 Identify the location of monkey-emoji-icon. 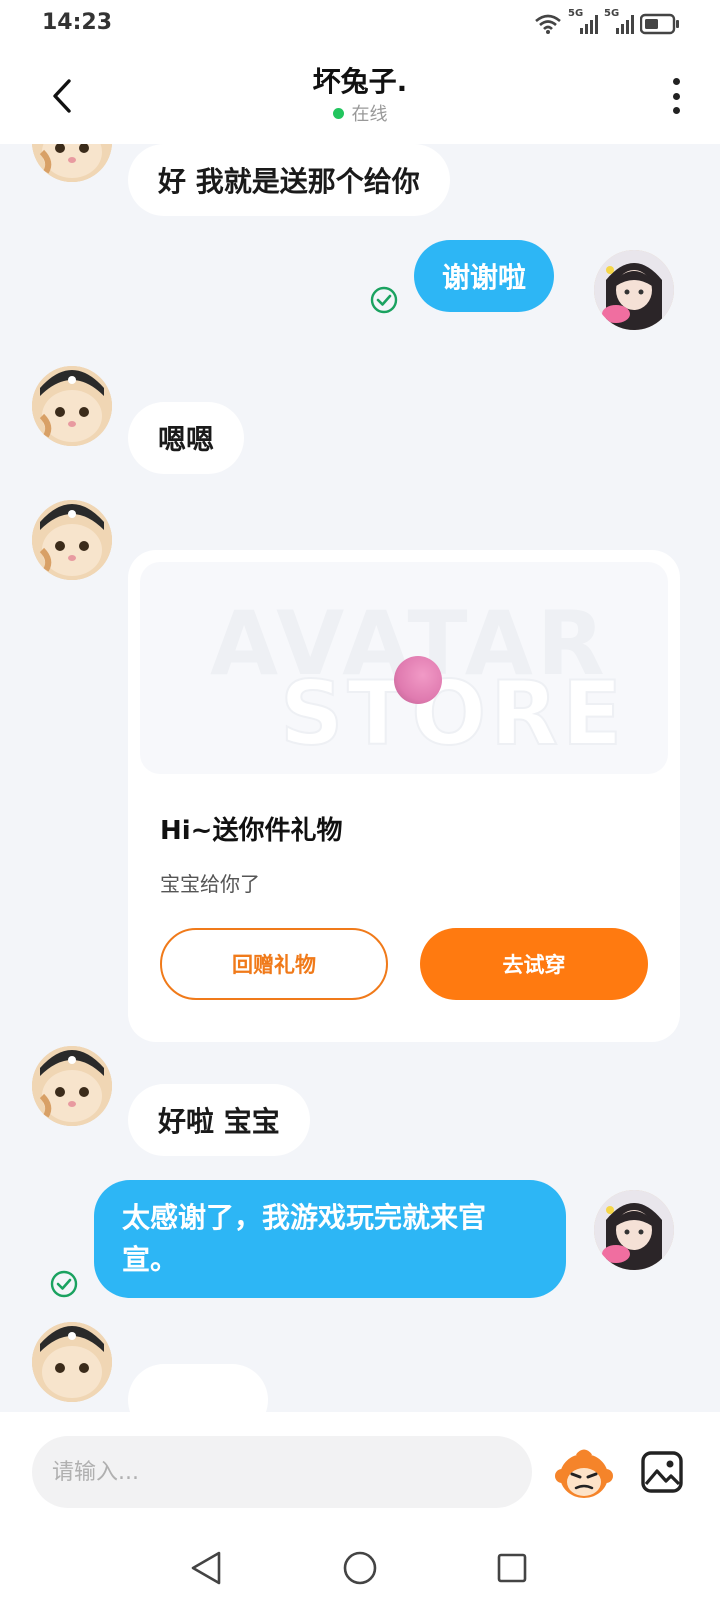
(584, 1473).